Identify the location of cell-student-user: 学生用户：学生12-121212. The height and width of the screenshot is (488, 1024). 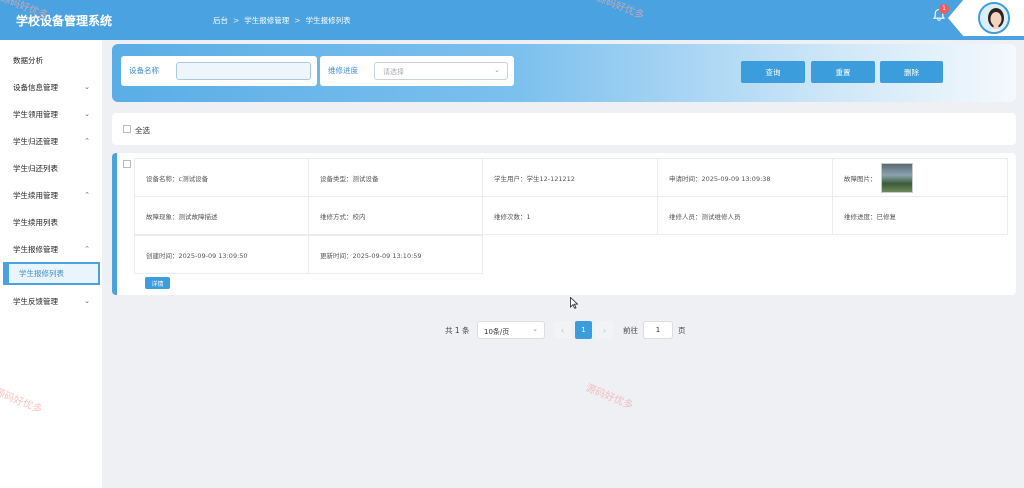
(570, 177).